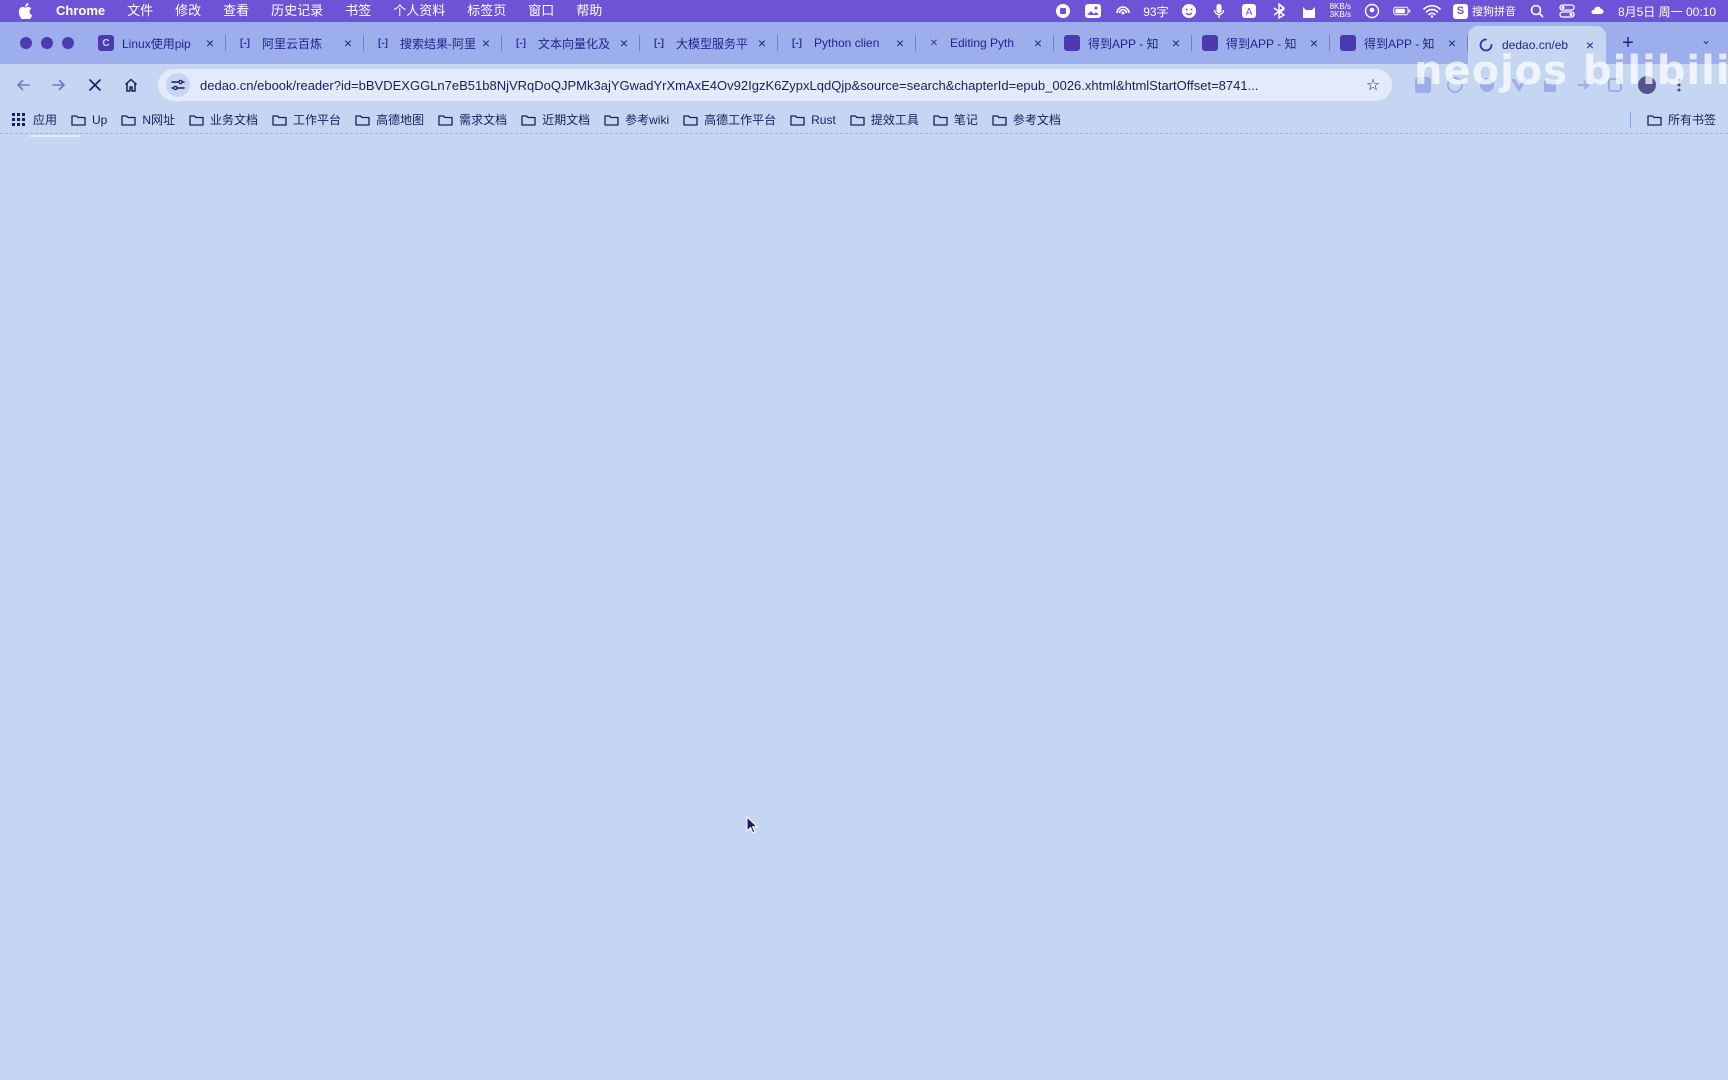 The image size is (1728, 1080). What do you see at coordinates (884, 119) in the screenshot?
I see `bookmark-folder-productivity-tools: 提效工具` at bounding box center [884, 119].